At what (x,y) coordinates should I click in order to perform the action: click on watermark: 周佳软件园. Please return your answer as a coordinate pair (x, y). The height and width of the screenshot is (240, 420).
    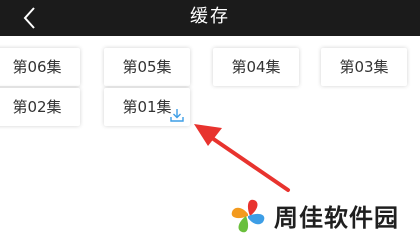
    Looking at the image, I should click on (323, 216).